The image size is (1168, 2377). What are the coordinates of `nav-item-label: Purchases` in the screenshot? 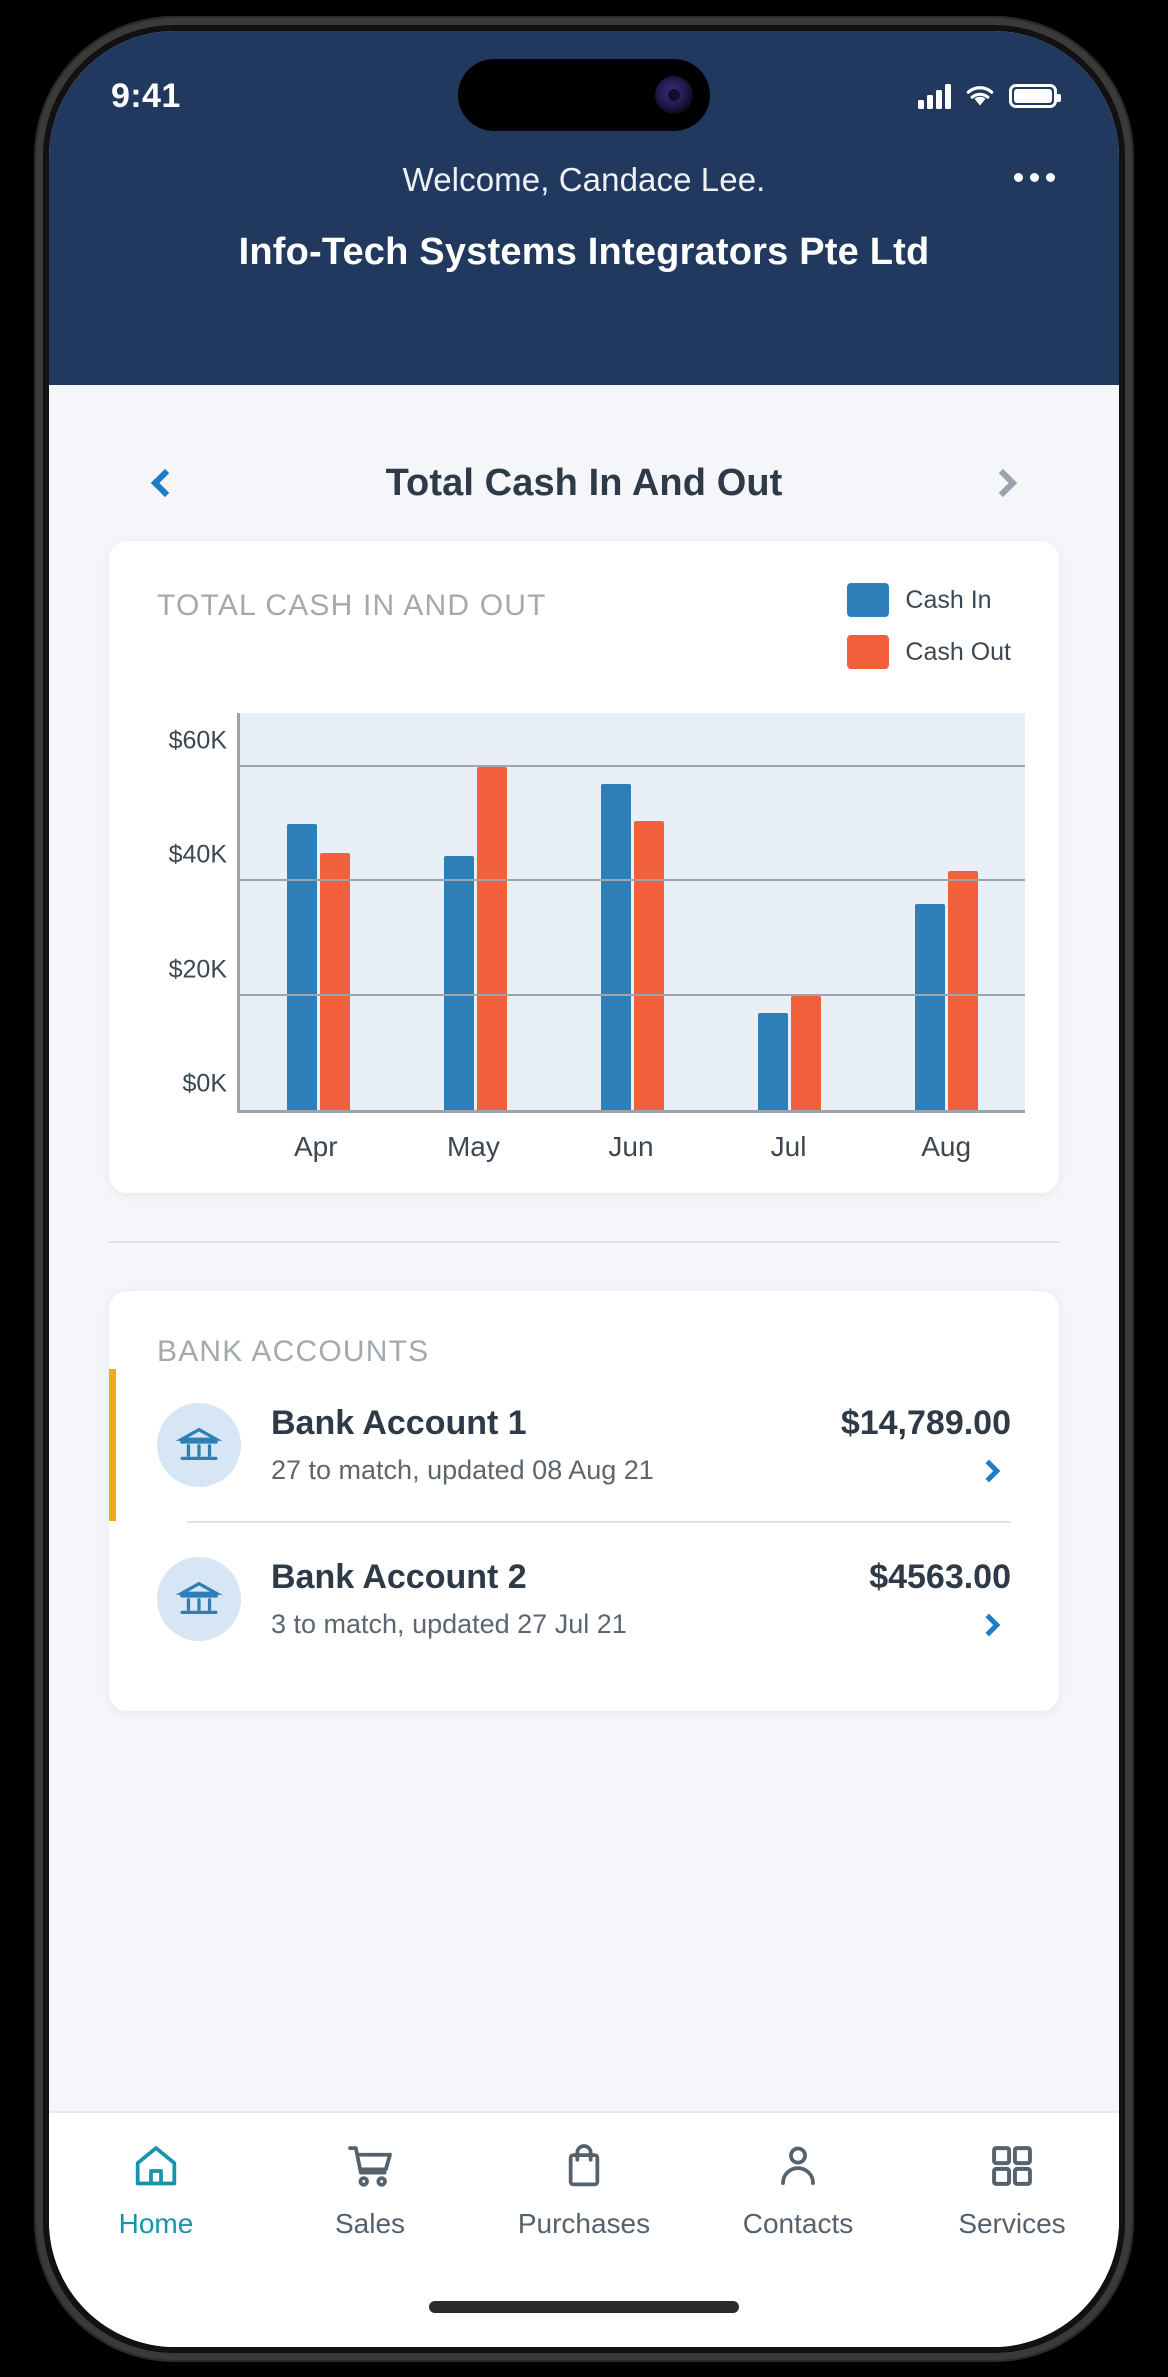 It's located at (584, 2223).